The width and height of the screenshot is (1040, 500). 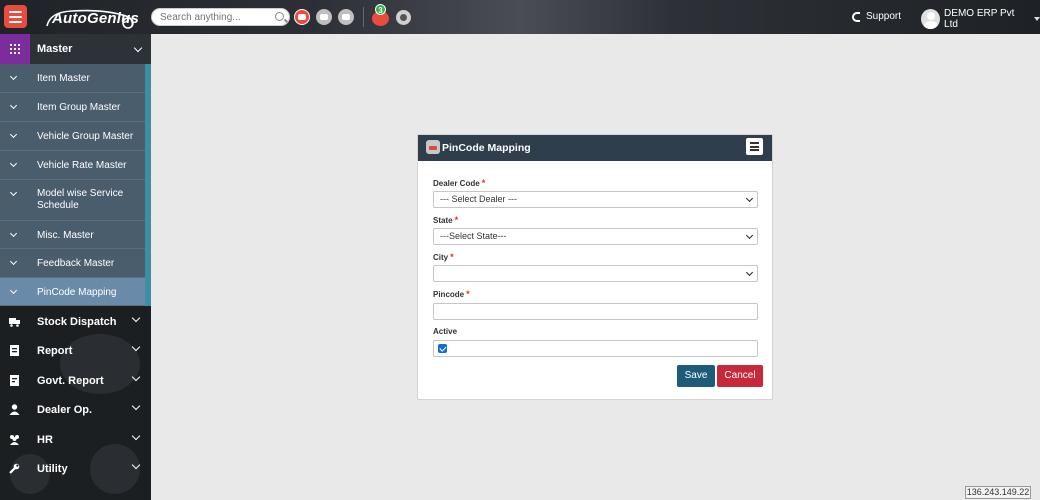 I want to click on sidebar-item-label: Govt. Report, so click(x=70, y=381).